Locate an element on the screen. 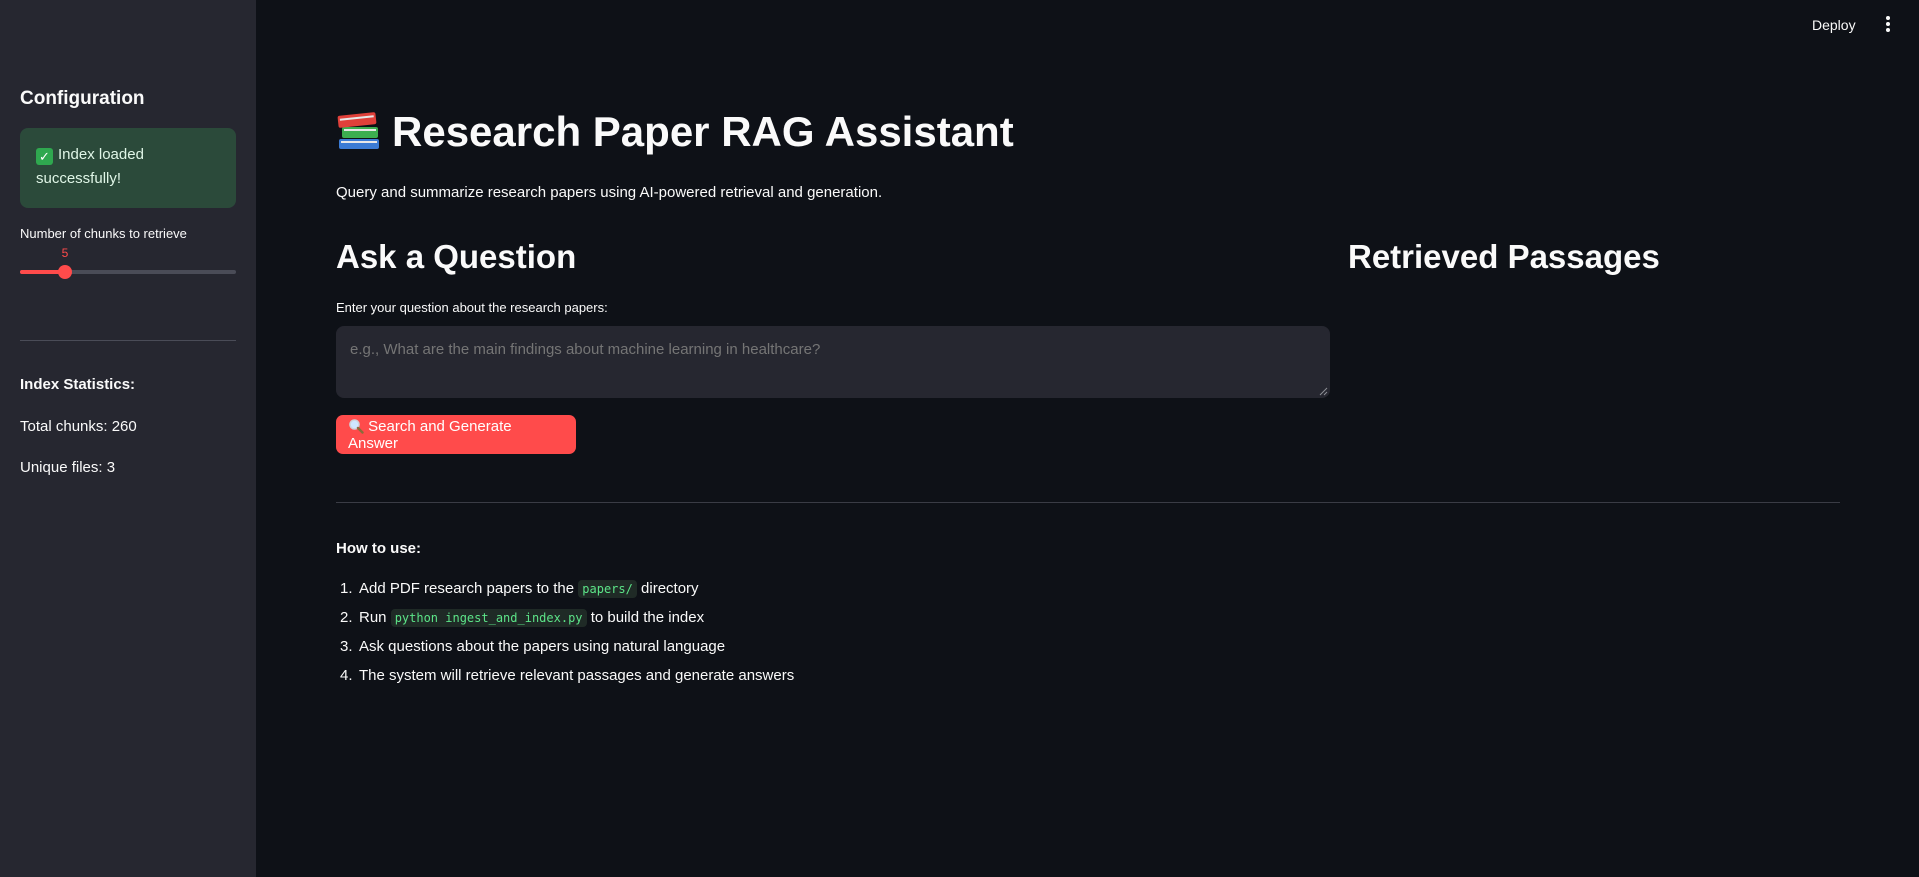 The width and height of the screenshot is (1919, 877). slider-thumb is located at coordinates (65, 272).